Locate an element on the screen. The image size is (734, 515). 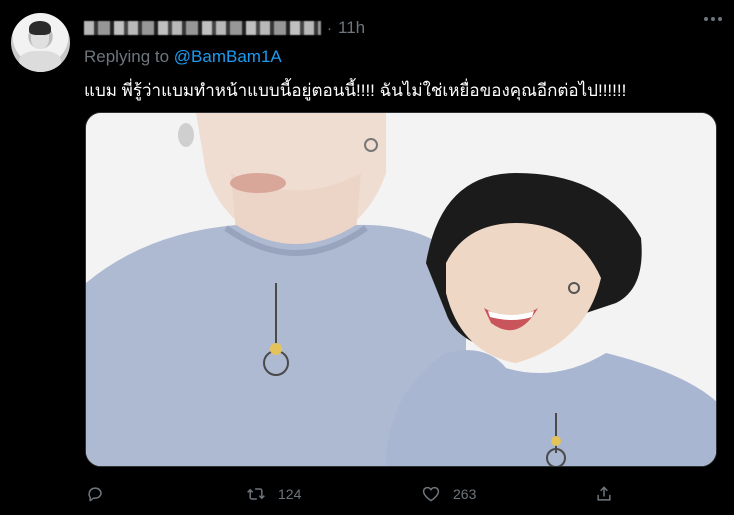
reply-button is located at coordinates (102, 494).